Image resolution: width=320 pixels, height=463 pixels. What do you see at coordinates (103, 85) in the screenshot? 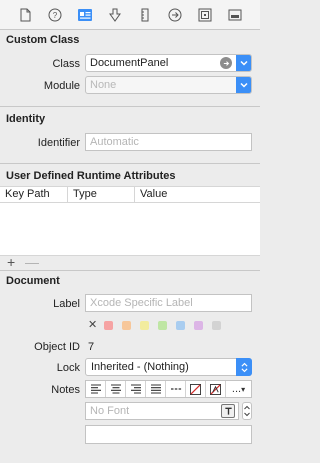
I see `module-placeholder: None` at bounding box center [103, 85].